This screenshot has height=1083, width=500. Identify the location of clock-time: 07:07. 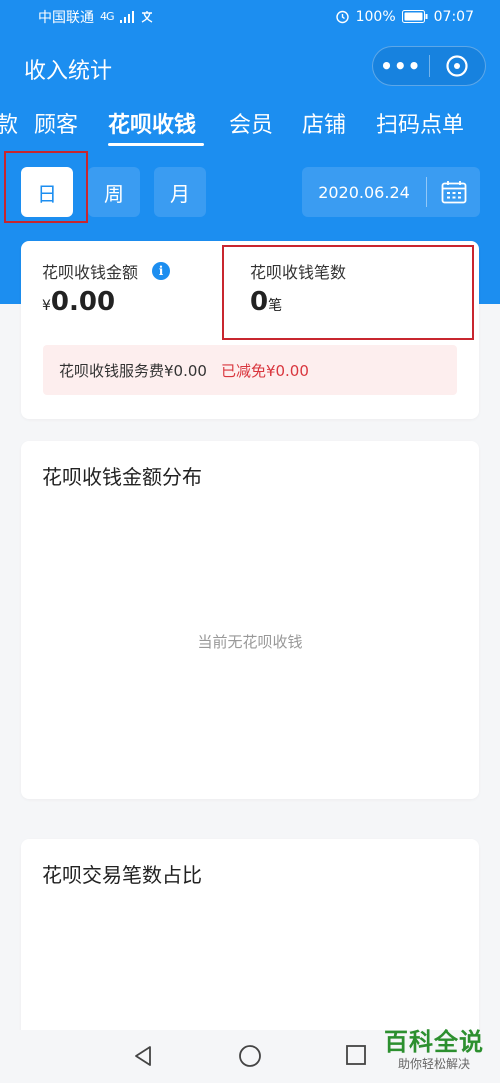
(453, 16).